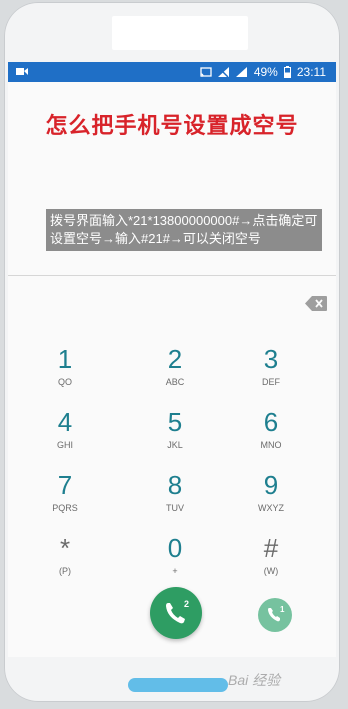 The width and height of the screenshot is (348, 709). Describe the element at coordinates (175, 571) in the screenshot. I see `key-letters: +` at that location.